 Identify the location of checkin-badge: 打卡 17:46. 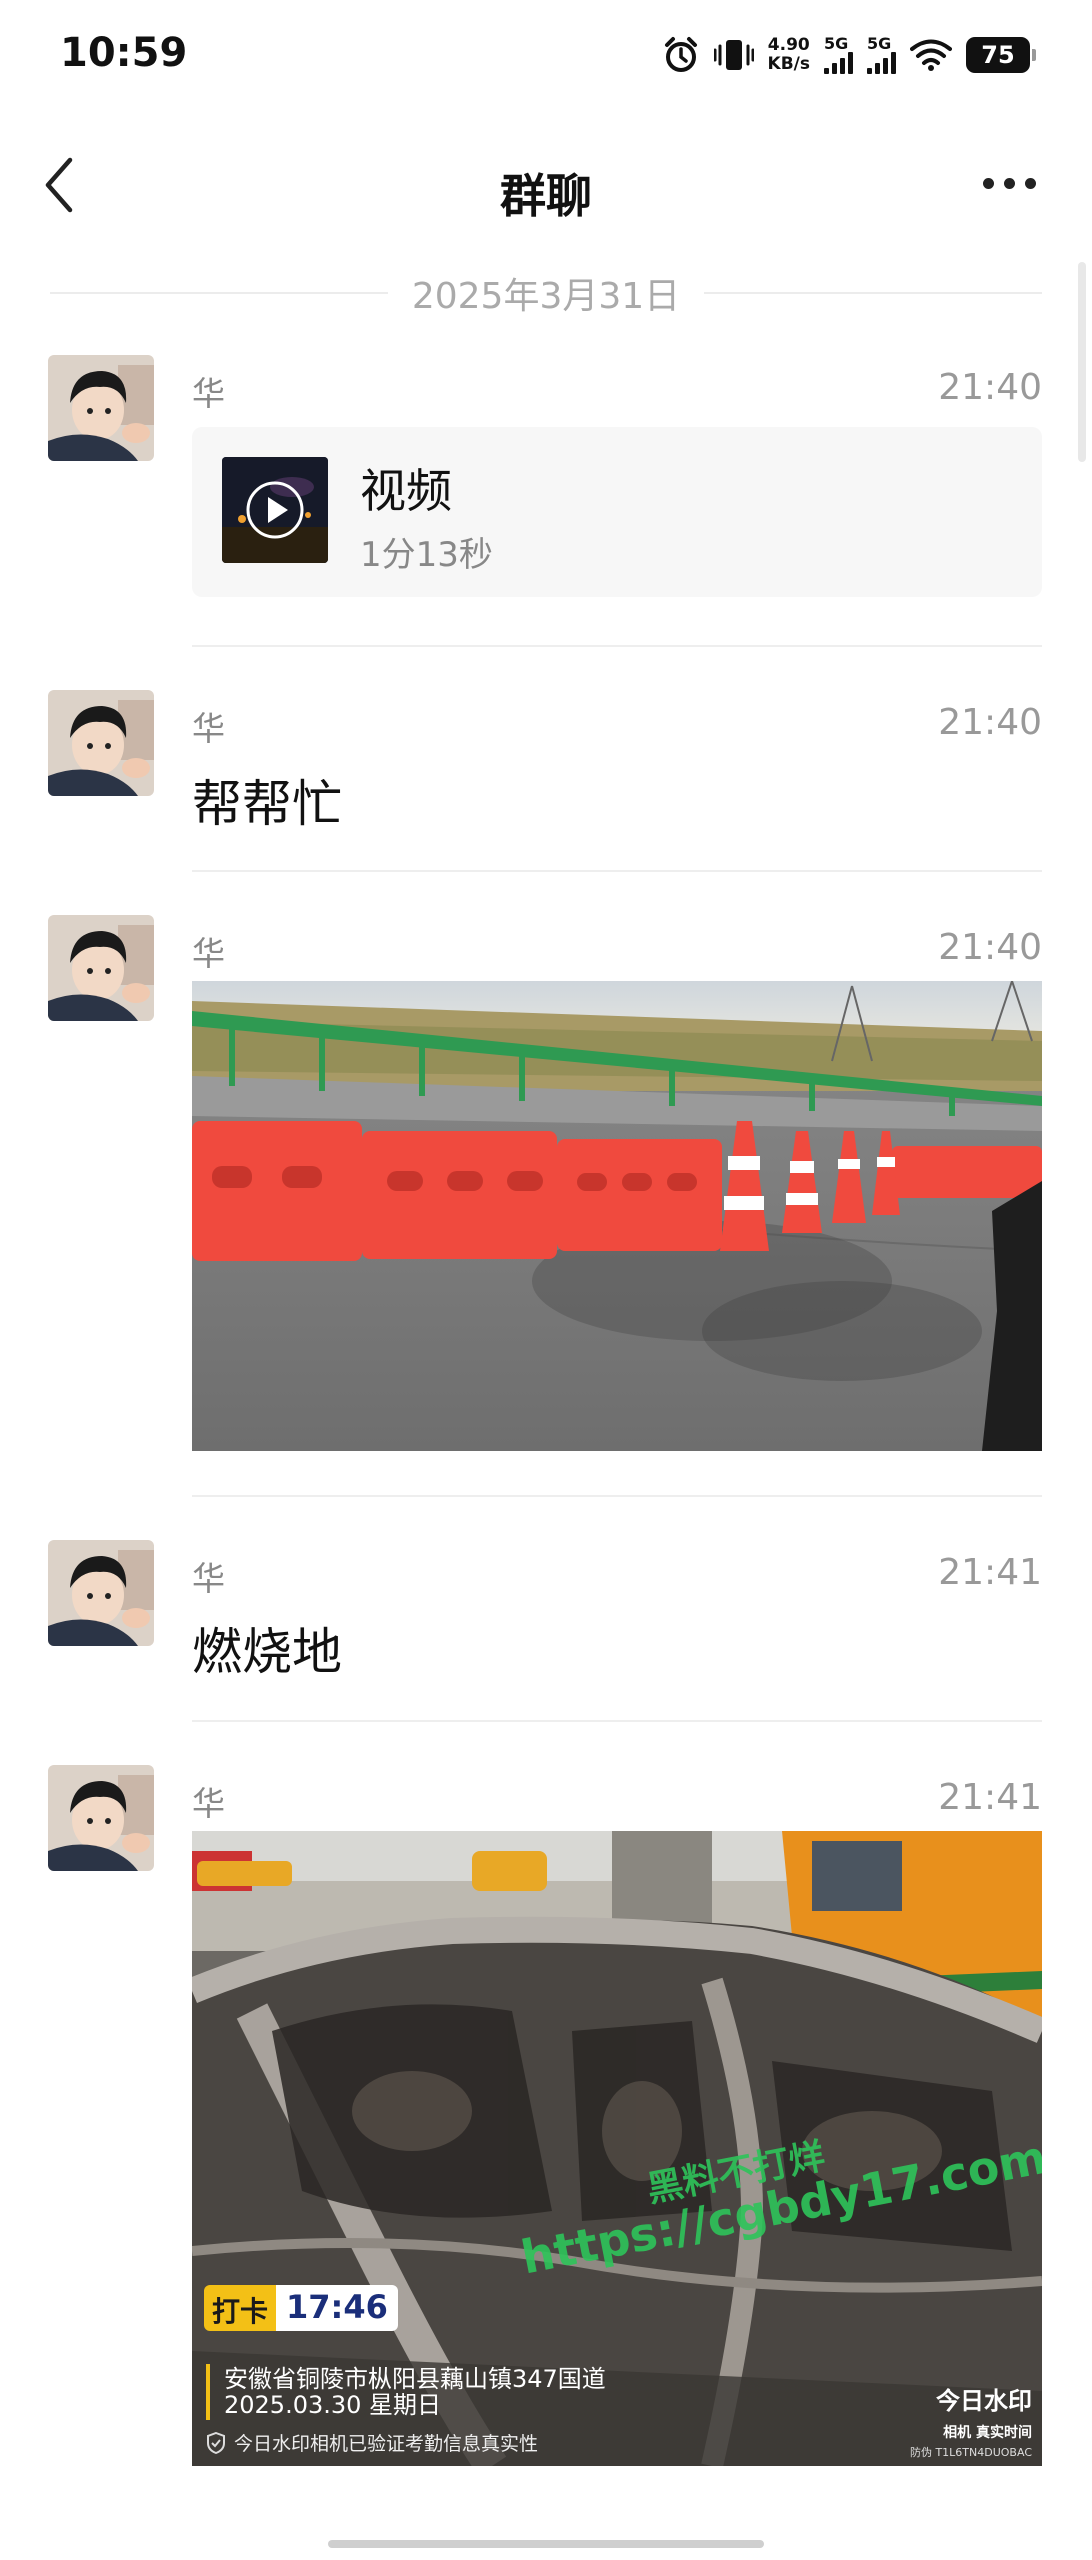
(301, 2308).